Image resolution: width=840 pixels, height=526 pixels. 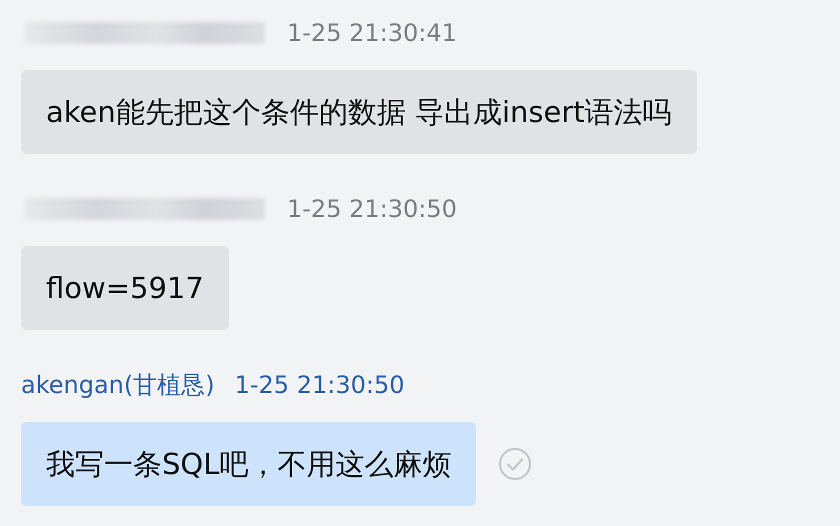 What do you see at coordinates (359, 112) in the screenshot?
I see `message-bubble: aken能先把这个条件的数据 导出成insert语法吗` at bounding box center [359, 112].